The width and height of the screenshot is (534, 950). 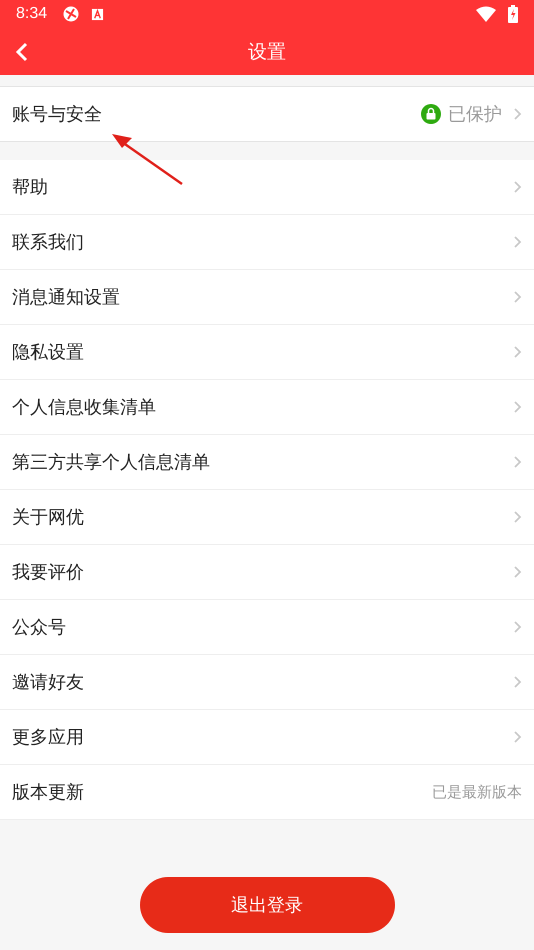 What do you see at coordinates (147, 160) in the screenshot?
I see `annotation-arrow` at bounding box center [147, 160].